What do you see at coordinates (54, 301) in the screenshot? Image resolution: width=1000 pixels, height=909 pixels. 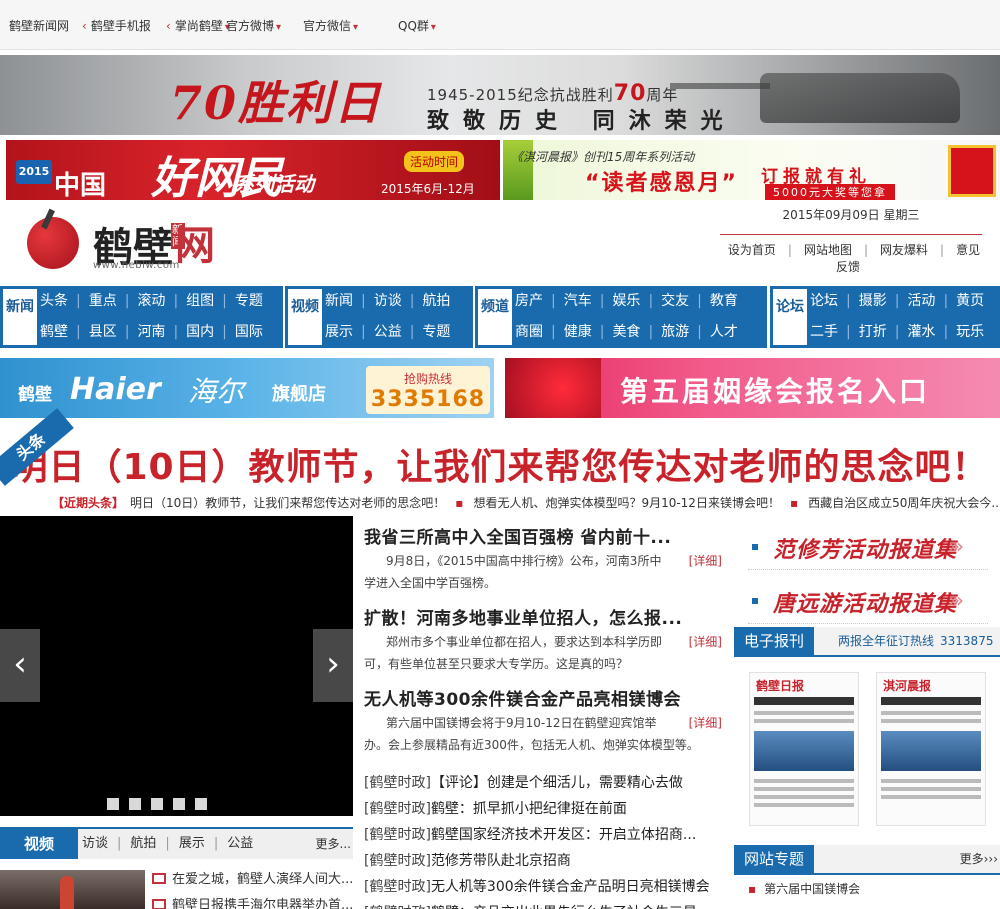 I see `nav-item: 头条` at bounding box center [54, 301].